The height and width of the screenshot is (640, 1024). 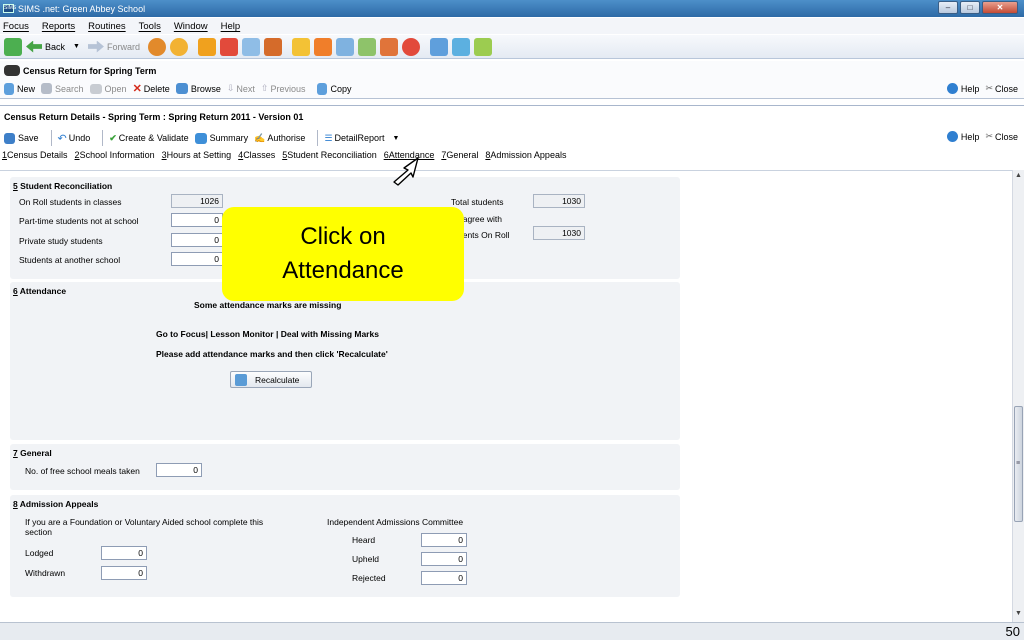 What do you see at coordinates (259, 155) in the screenshot?
I see `tab-label: Classes` at bounding box center [259, 155].